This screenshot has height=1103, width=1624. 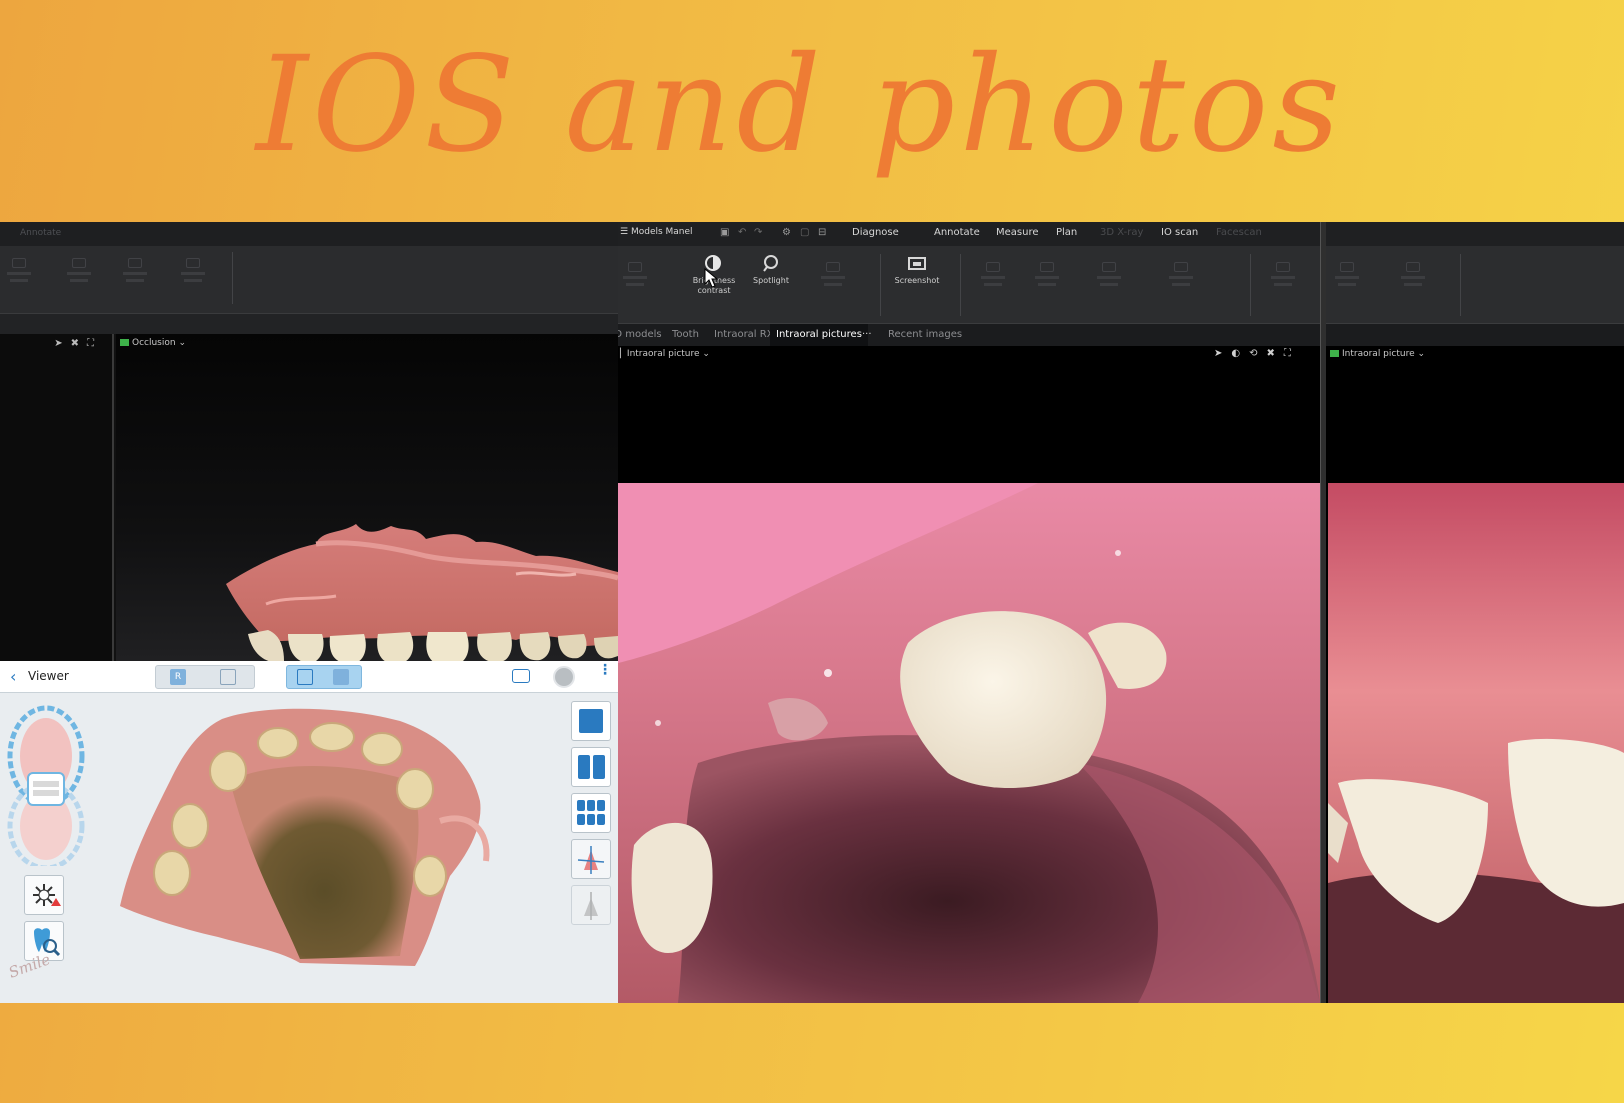 I want to click on scan-side-tools: ➤✖⛶, so click(x=78, y=343).